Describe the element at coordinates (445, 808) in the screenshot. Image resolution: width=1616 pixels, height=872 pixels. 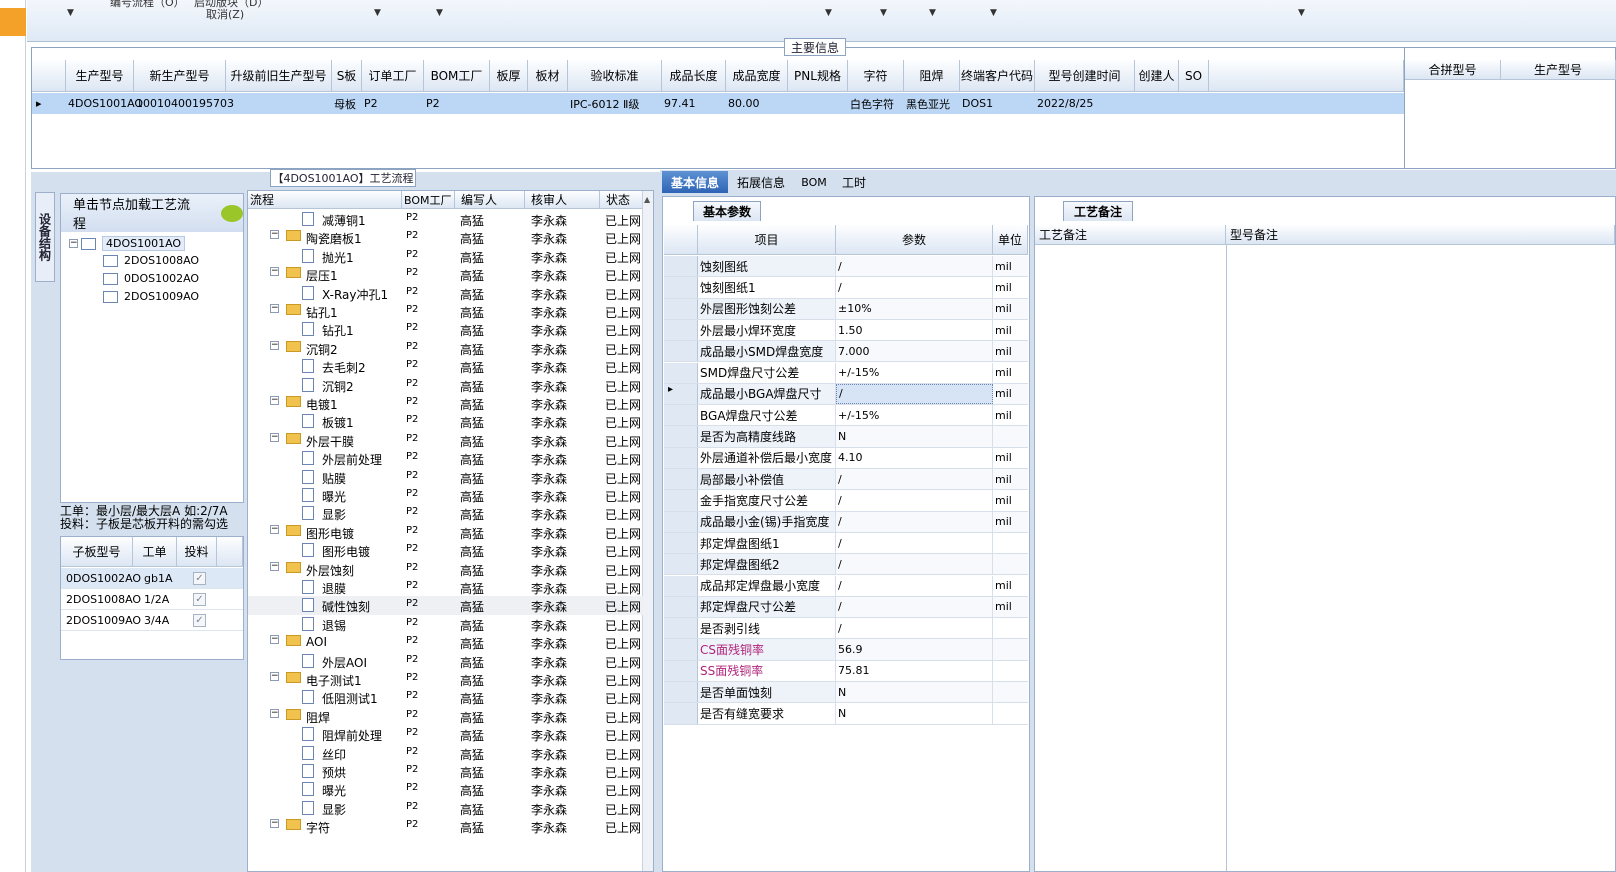
I see `table-row: 显影 P2 高猛 李永森 已上网` at that location.